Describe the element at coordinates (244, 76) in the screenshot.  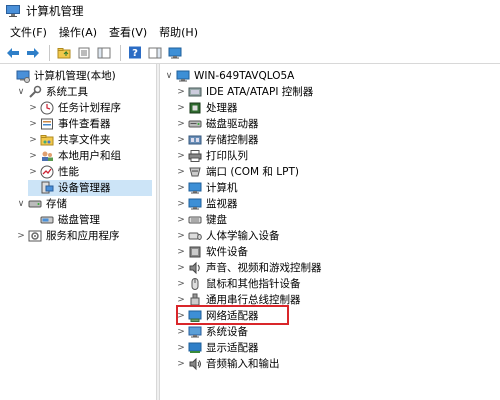
I see `computer-name-label: WIN-649TAVQLO5A` at that location.